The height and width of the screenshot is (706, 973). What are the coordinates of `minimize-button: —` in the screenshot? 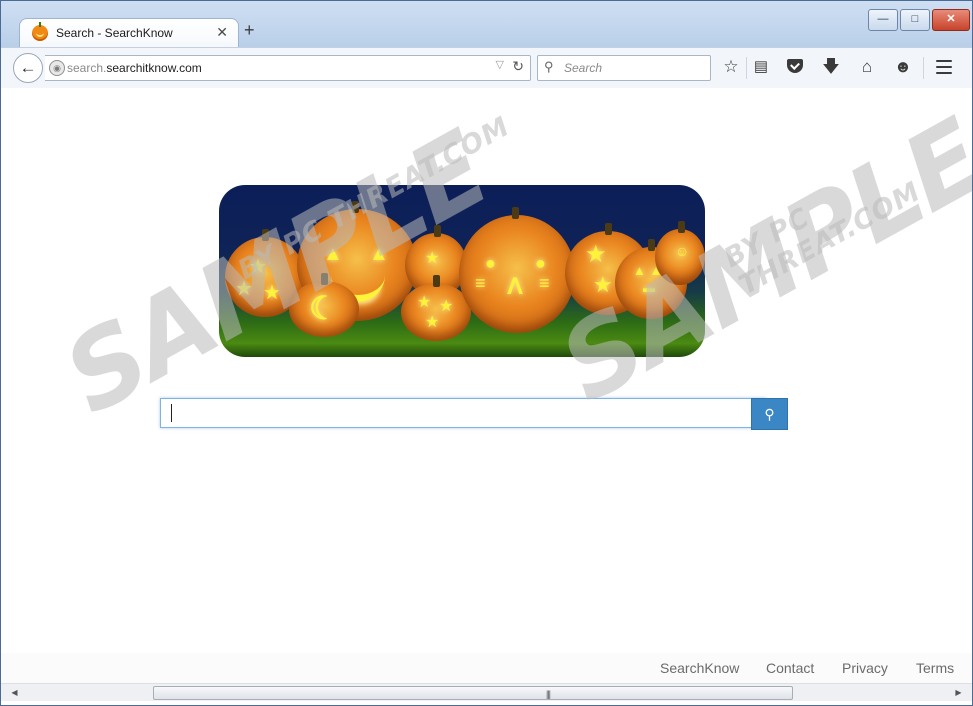 It's located at (883, 20).